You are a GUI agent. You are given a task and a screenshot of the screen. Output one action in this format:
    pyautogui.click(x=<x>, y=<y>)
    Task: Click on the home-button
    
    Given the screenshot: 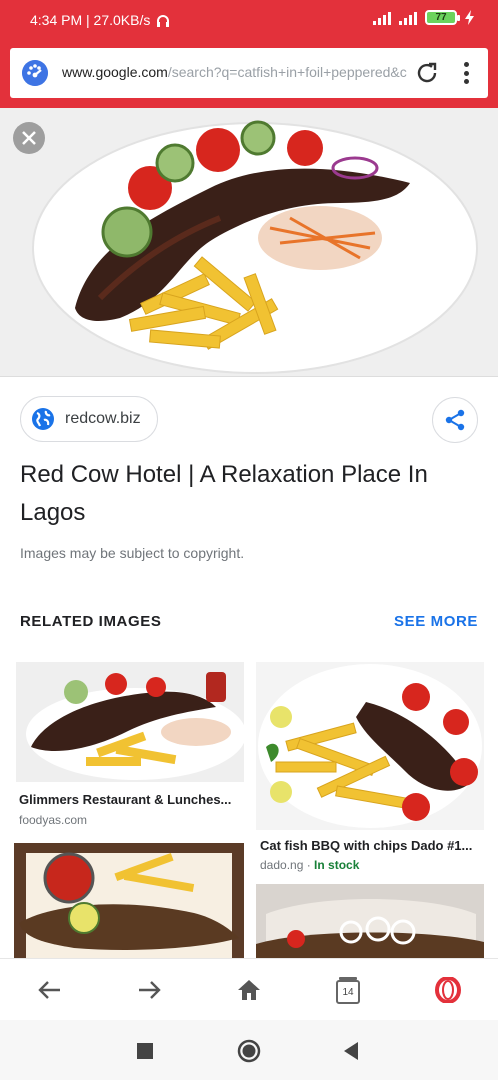 What is the action you would take?
    pyautogui.click(x=249, y=990)
    